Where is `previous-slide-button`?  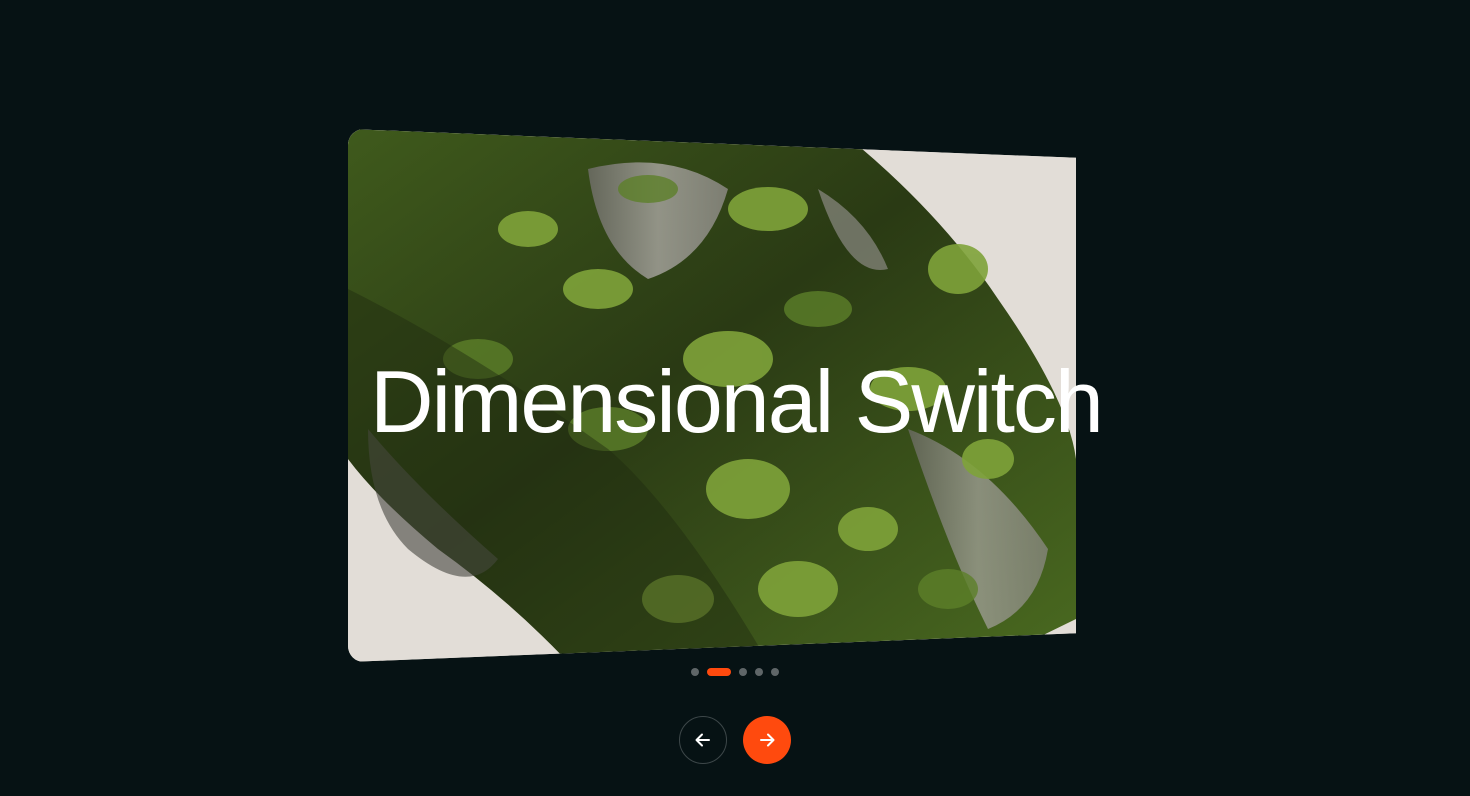
previous-slide-button is located at coordinates (703, 740).